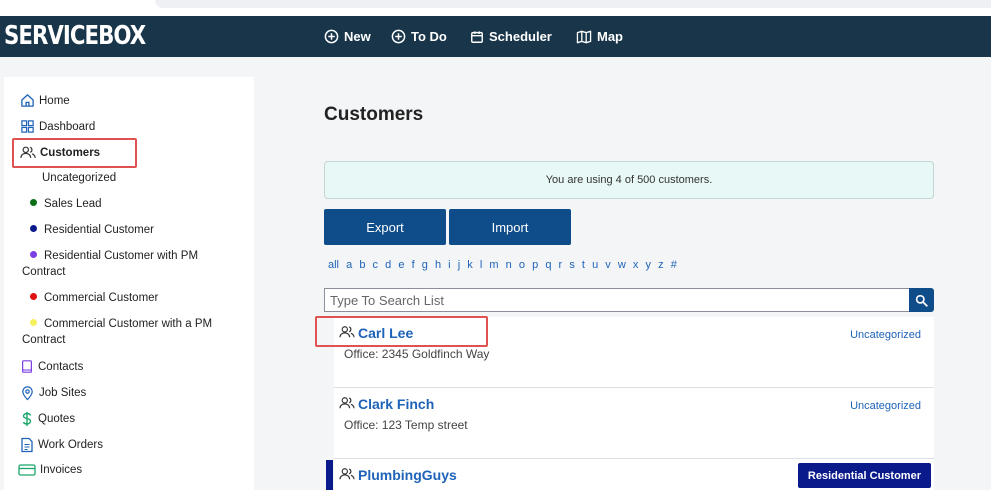 This screenshot has height=490, width=991. Describe the element at coordinates (67, 126) in the screenshot. I see `sidebar-item-label: Dashboard` at that location.